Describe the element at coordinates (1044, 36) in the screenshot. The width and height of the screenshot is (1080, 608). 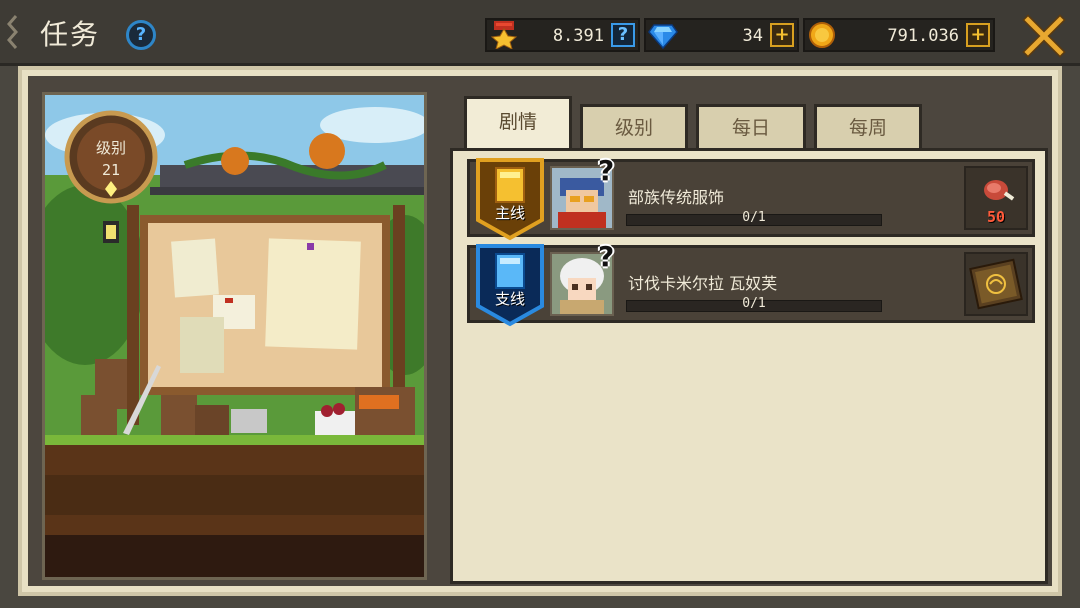
I see `close-x-icon` at that location.